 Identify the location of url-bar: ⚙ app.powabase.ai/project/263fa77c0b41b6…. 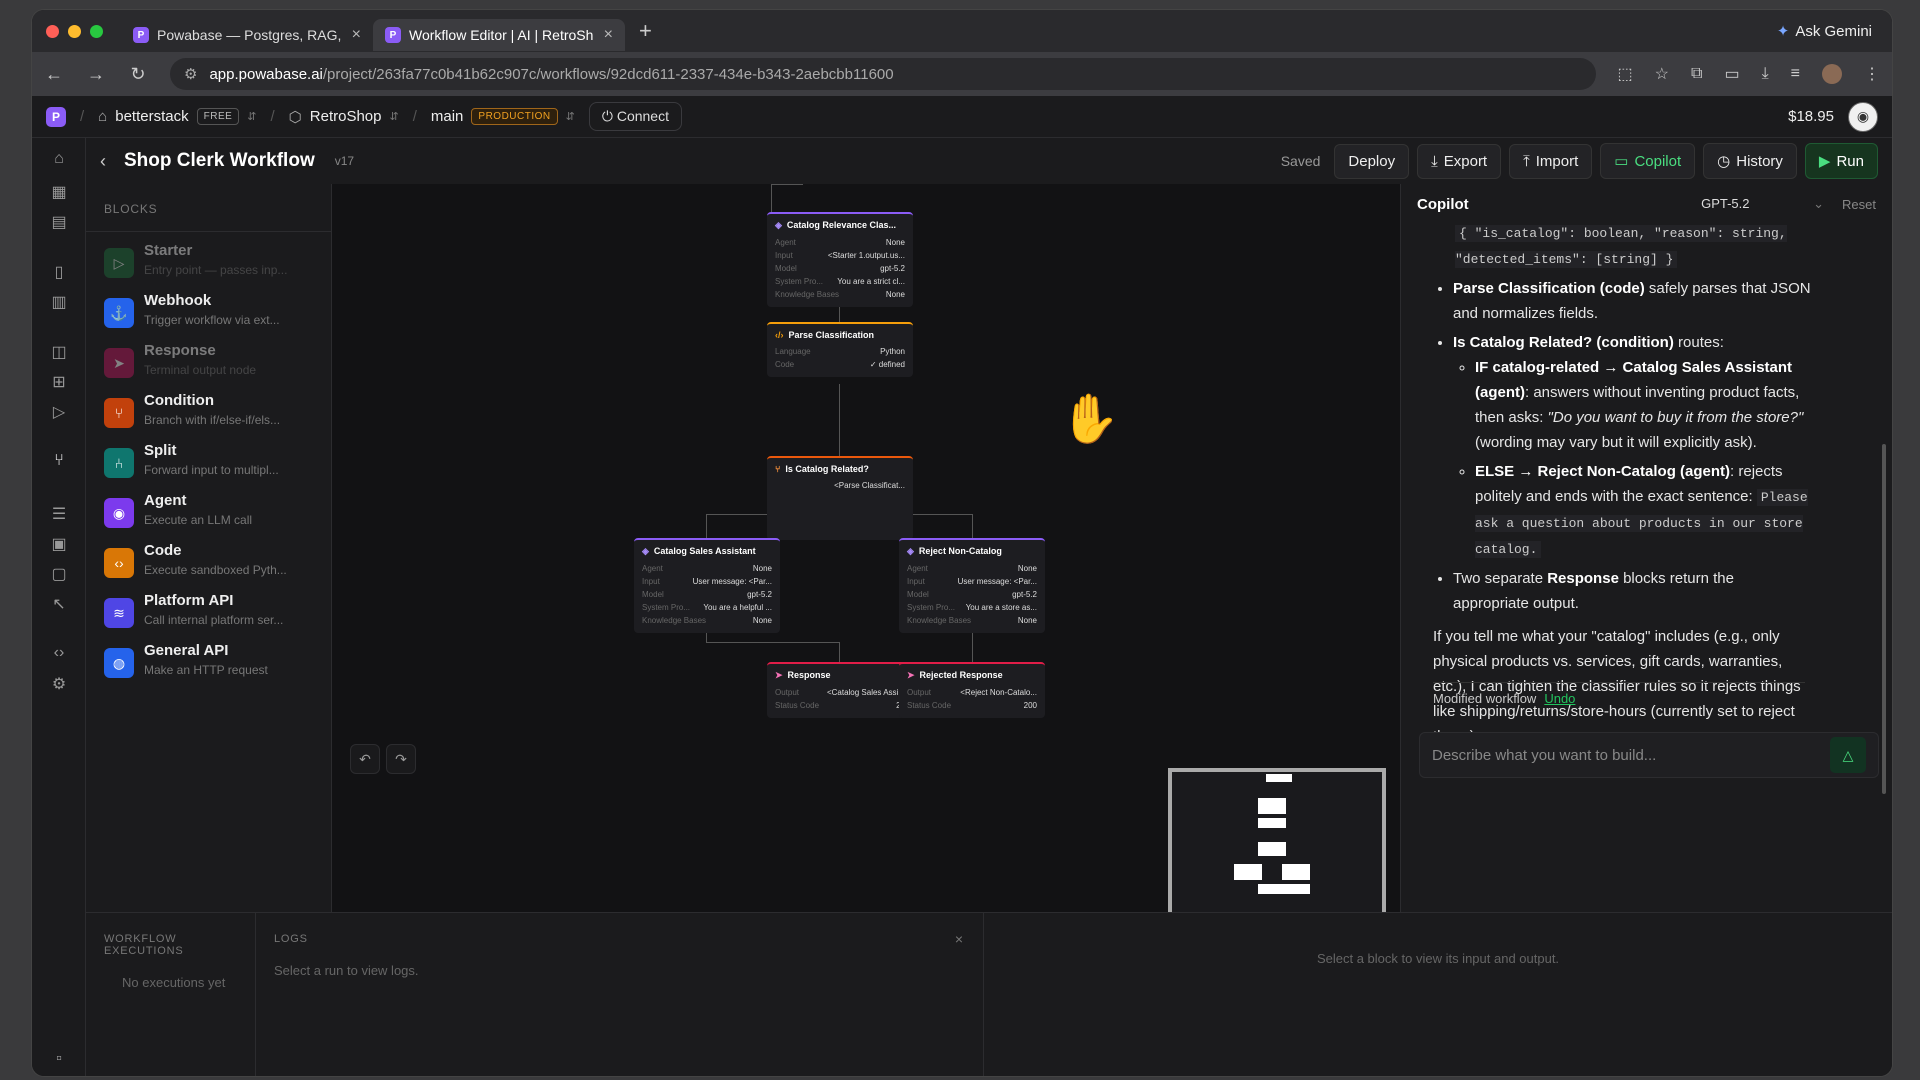
(883, 74).